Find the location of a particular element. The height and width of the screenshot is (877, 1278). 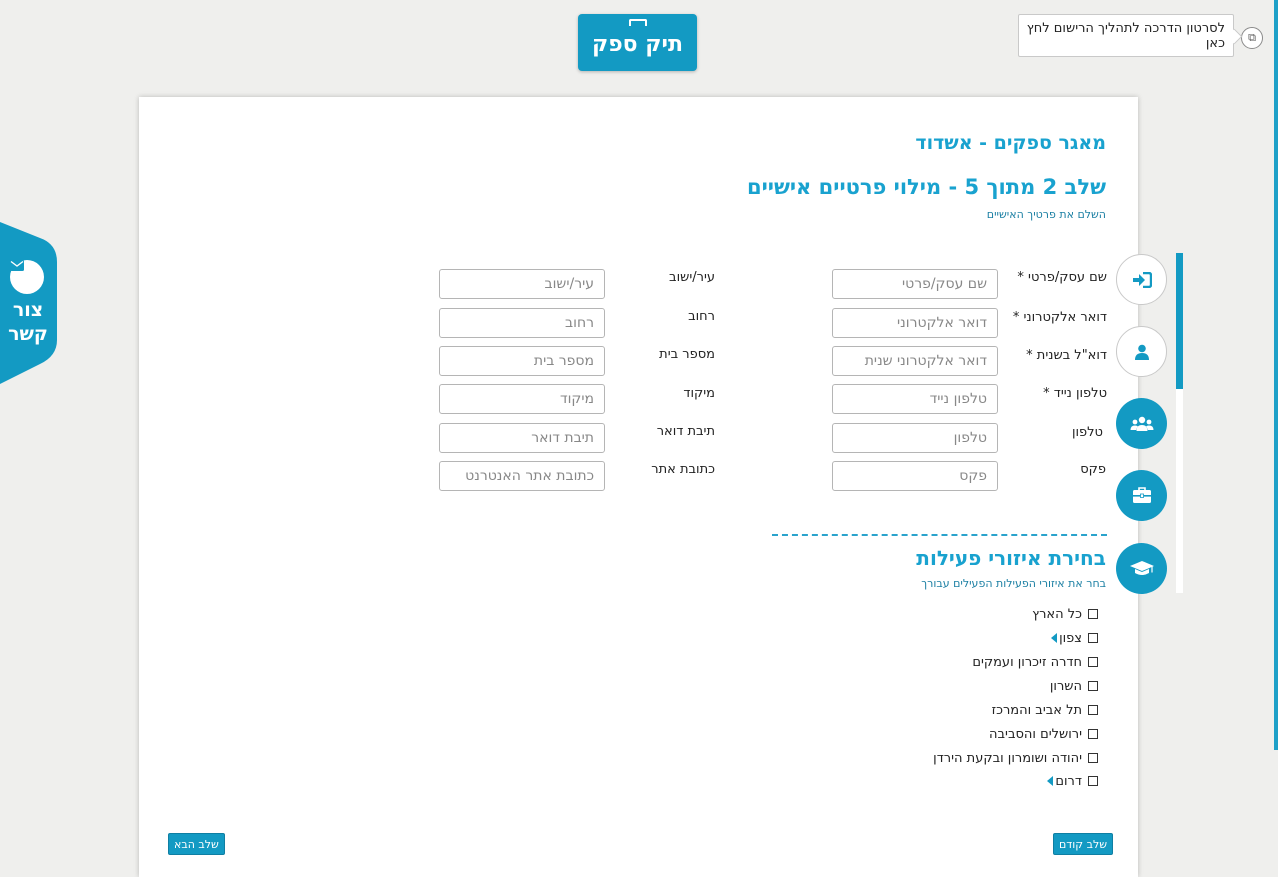

step-subtitle: השלם את פרטיך האישיים is located at coordinates (1046, 214).